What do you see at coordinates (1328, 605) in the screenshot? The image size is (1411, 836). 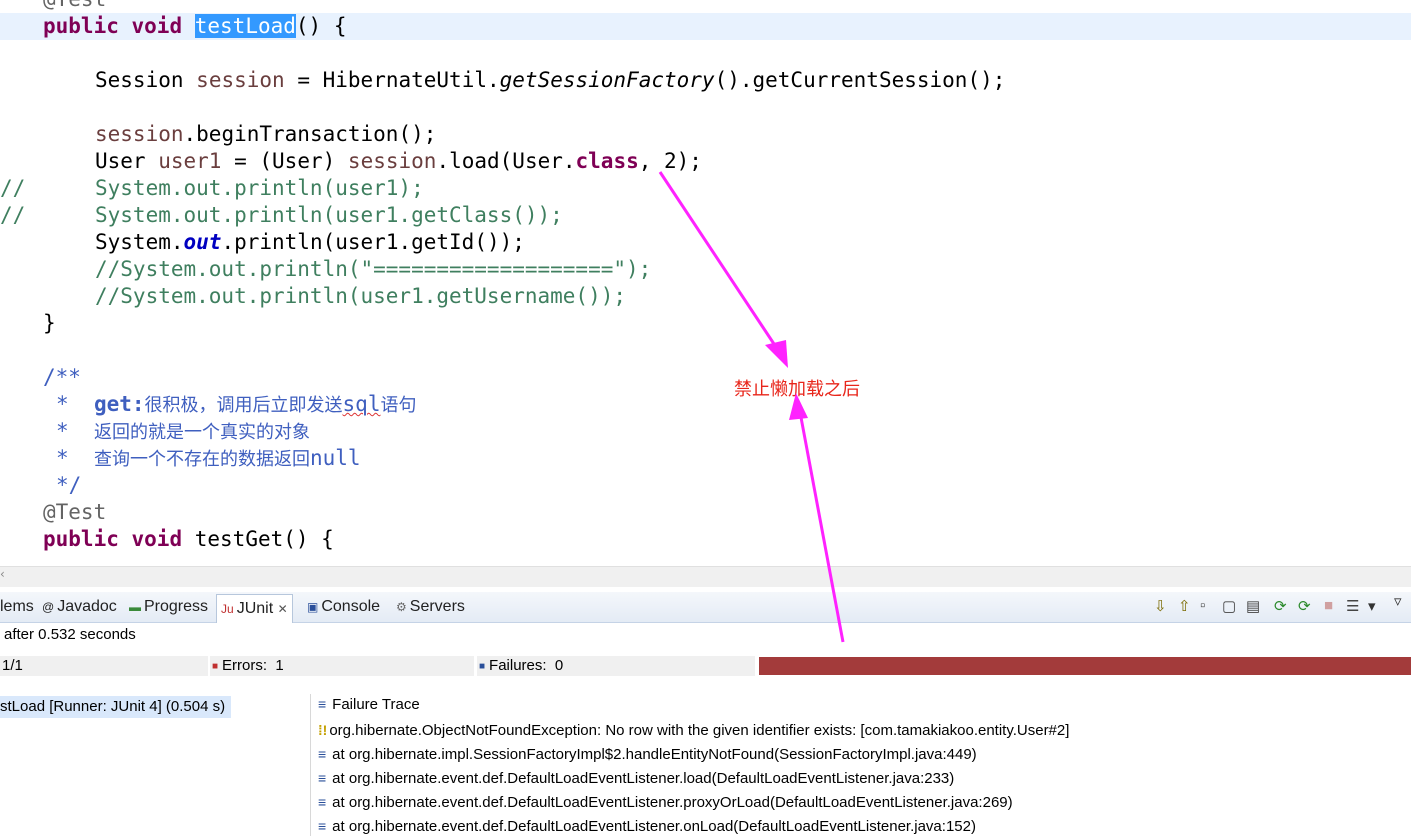 I see `stop-icon: ■` at bounding box center [1328, 605].